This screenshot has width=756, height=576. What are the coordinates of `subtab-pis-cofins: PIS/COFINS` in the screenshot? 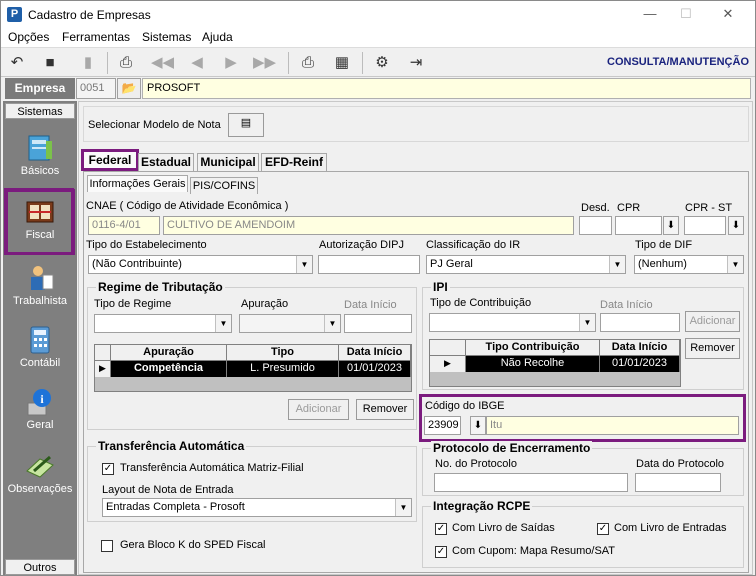 It's located at (224, 185).